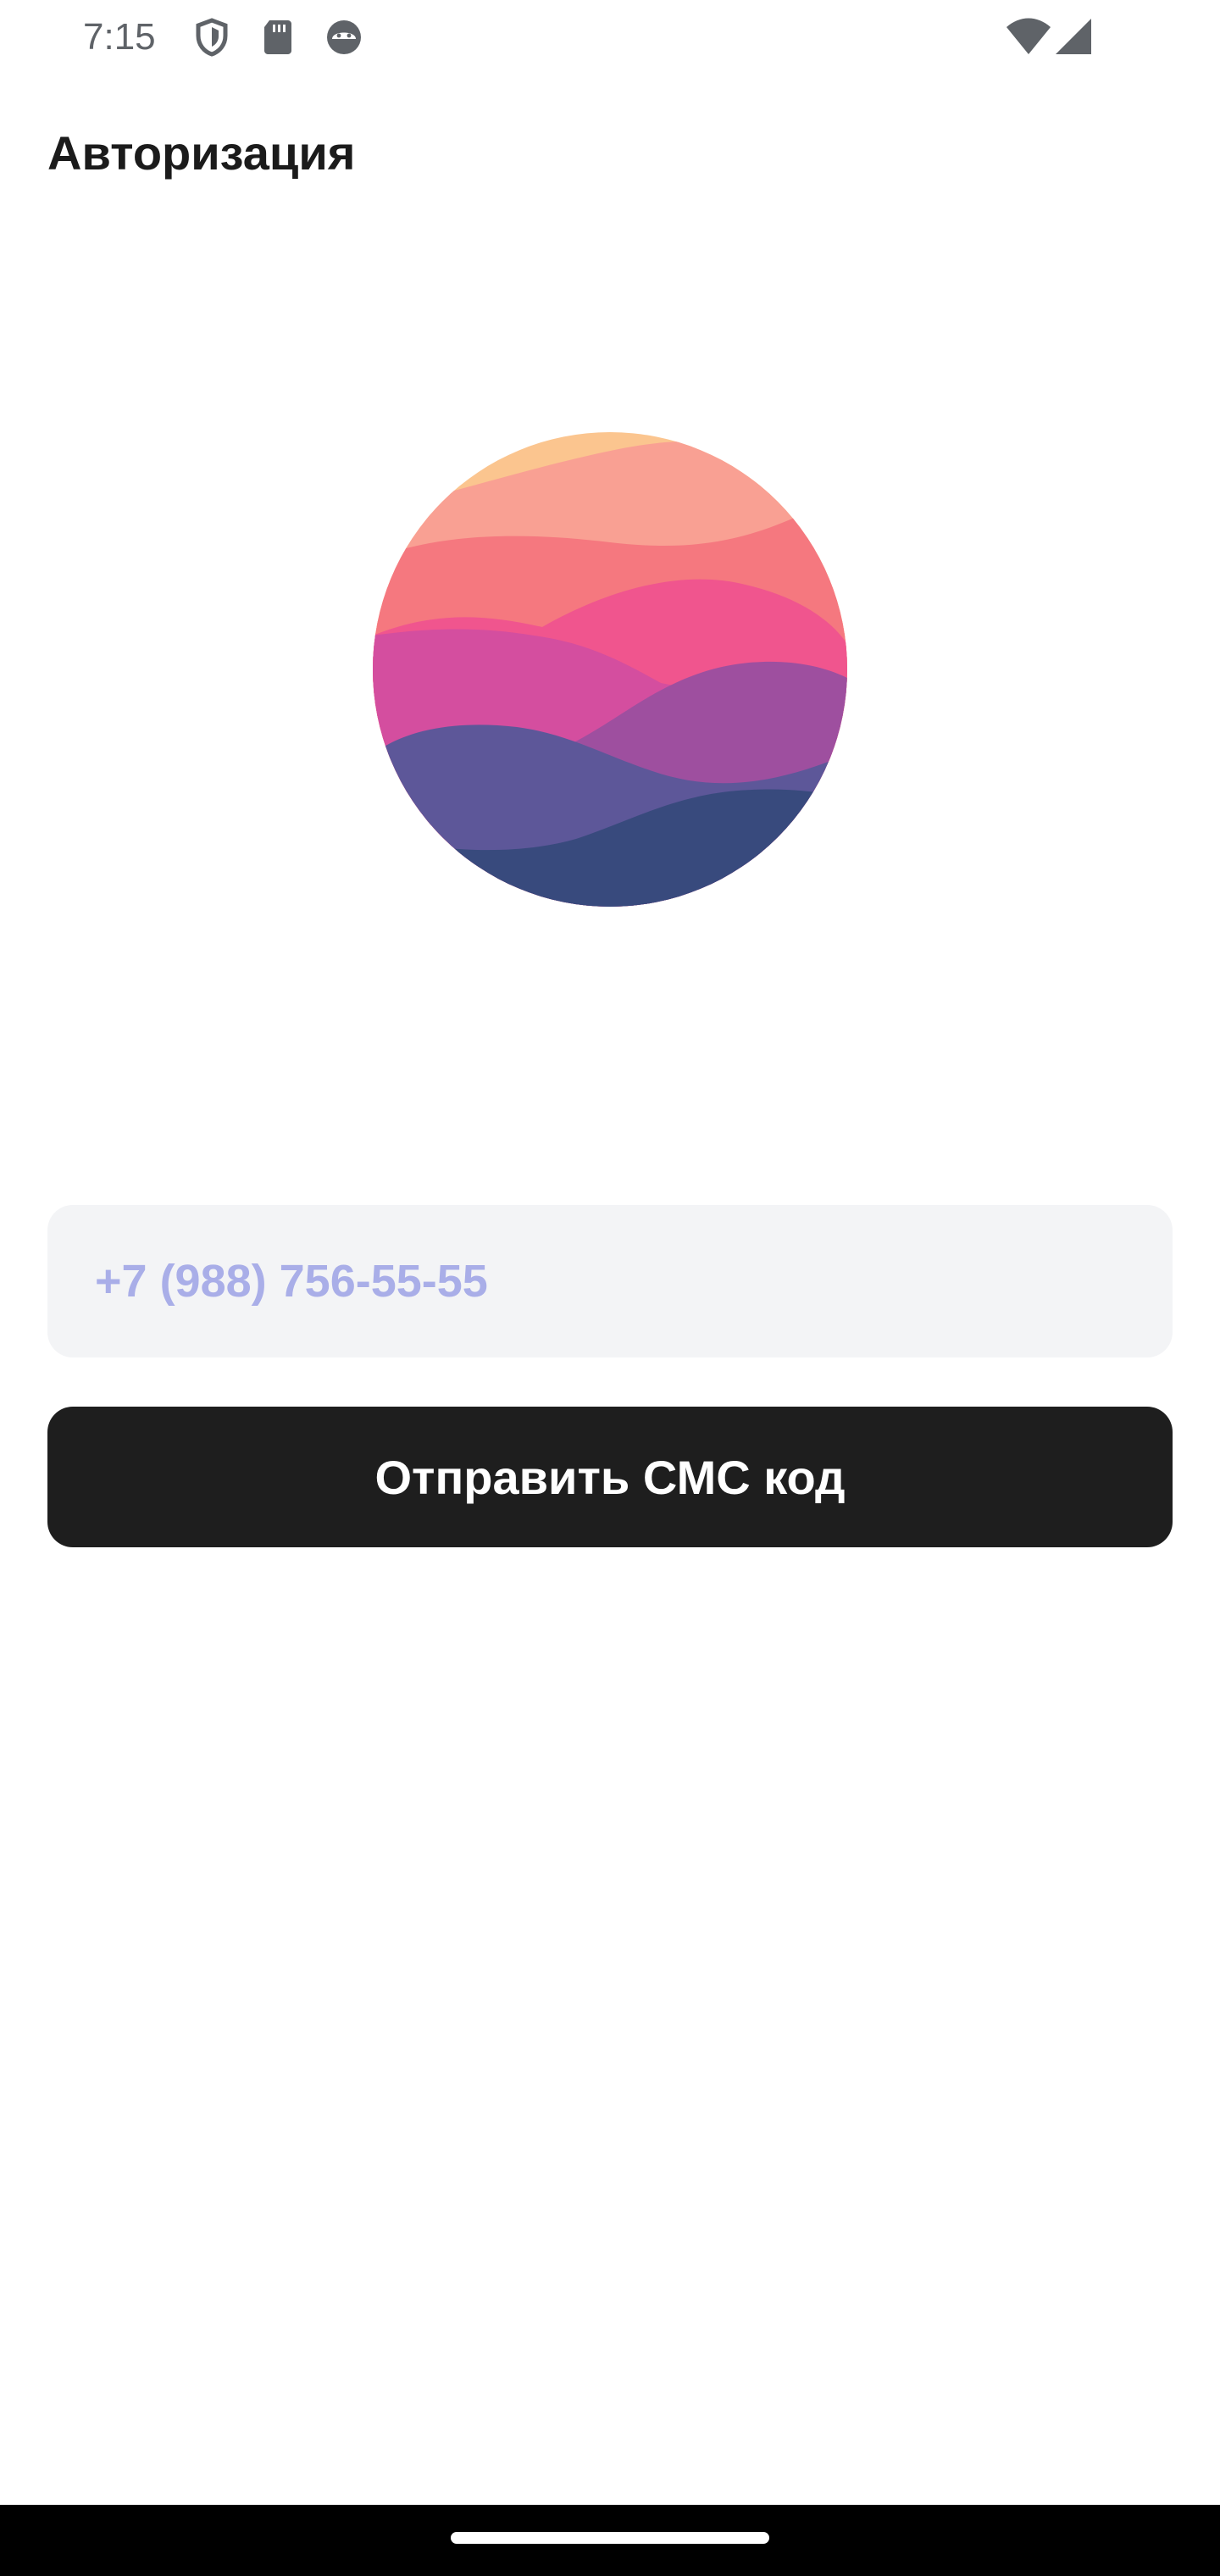 The height and width of the screenshot is (2576, 1220). I want to click on sunset-waves-logo, so click(610, 669).